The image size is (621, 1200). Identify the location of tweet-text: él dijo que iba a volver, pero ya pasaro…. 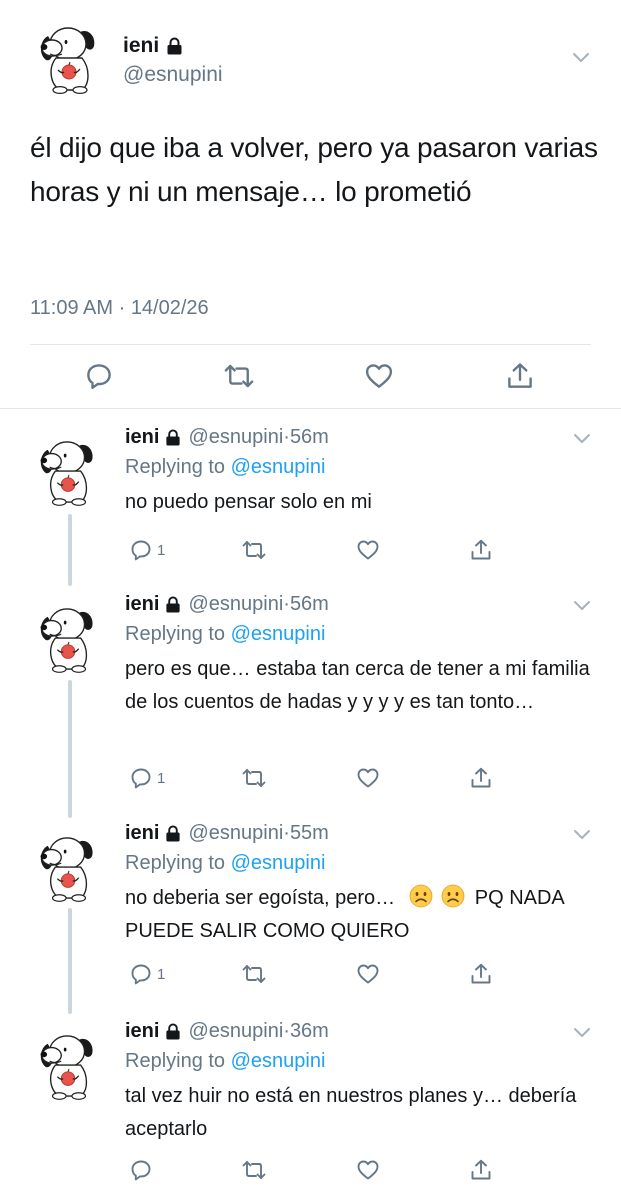
(314, 169).